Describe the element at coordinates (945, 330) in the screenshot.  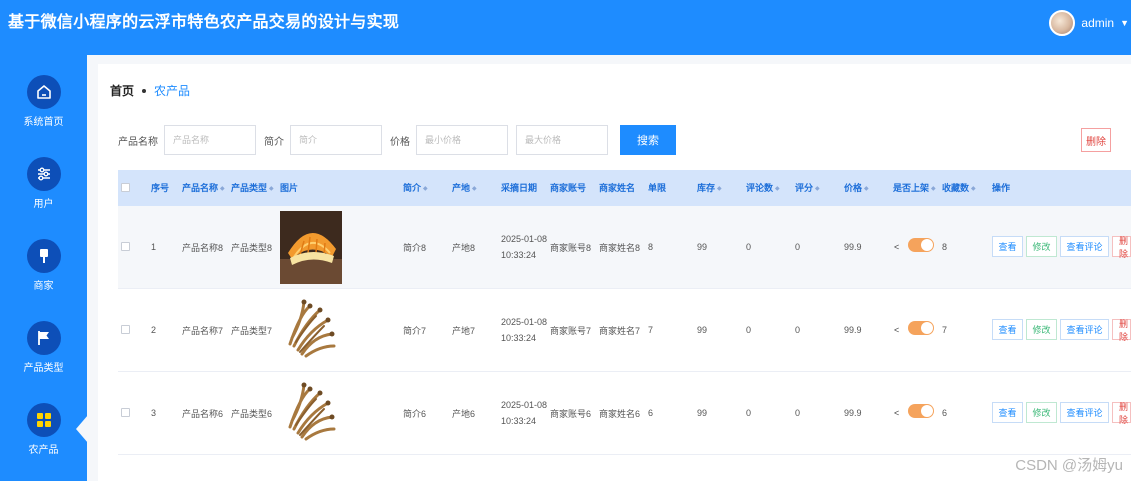
I see `cell-favs: 7` at that location.